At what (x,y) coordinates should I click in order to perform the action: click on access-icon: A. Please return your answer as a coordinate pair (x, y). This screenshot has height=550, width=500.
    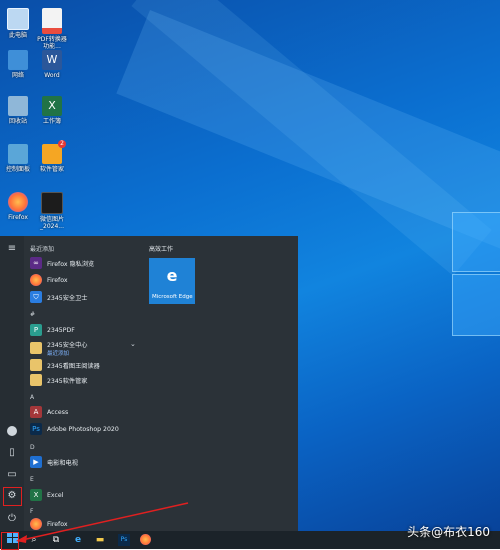
    Looking at the image, I should click on (36, 412).